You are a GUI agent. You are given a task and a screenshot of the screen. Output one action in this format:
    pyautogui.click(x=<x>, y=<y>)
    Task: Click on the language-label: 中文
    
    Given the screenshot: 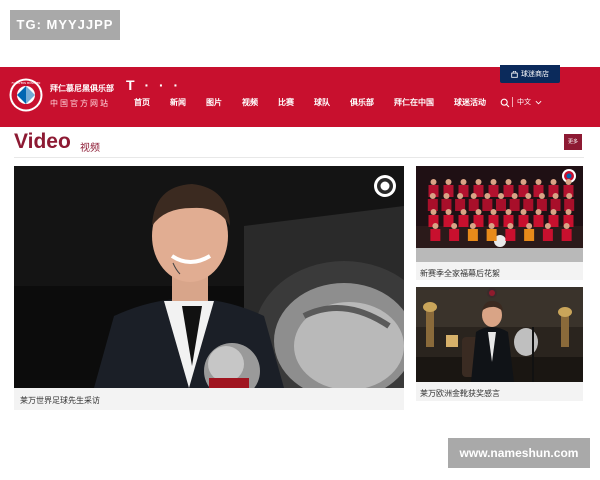 What is the action you would take?
    pyautogui.click(x=524, y=102)
    